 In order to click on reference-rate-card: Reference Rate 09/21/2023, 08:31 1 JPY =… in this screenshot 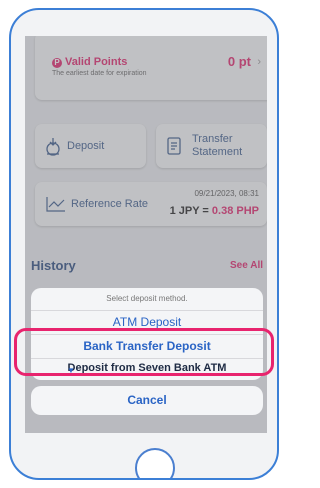, I will do `click(151, 204)`.